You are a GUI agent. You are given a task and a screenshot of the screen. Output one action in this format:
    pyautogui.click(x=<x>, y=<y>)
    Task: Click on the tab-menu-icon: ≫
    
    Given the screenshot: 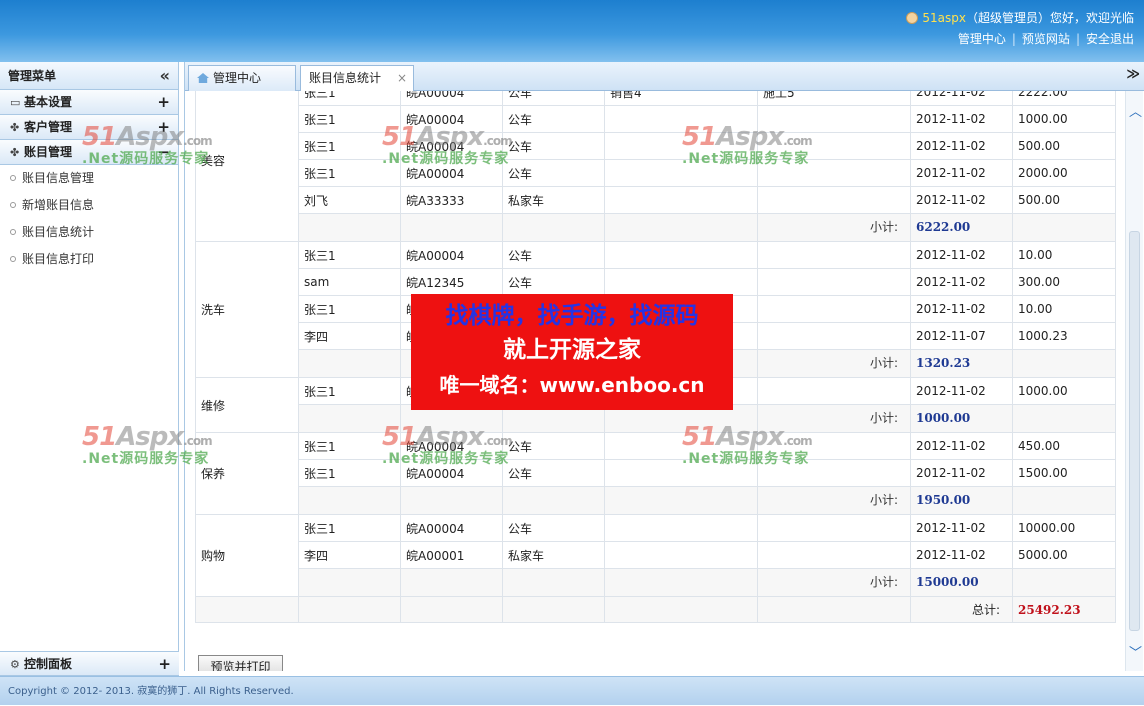 What is the action you would take?
    pyautogui.click(x=1133, y=74)
    